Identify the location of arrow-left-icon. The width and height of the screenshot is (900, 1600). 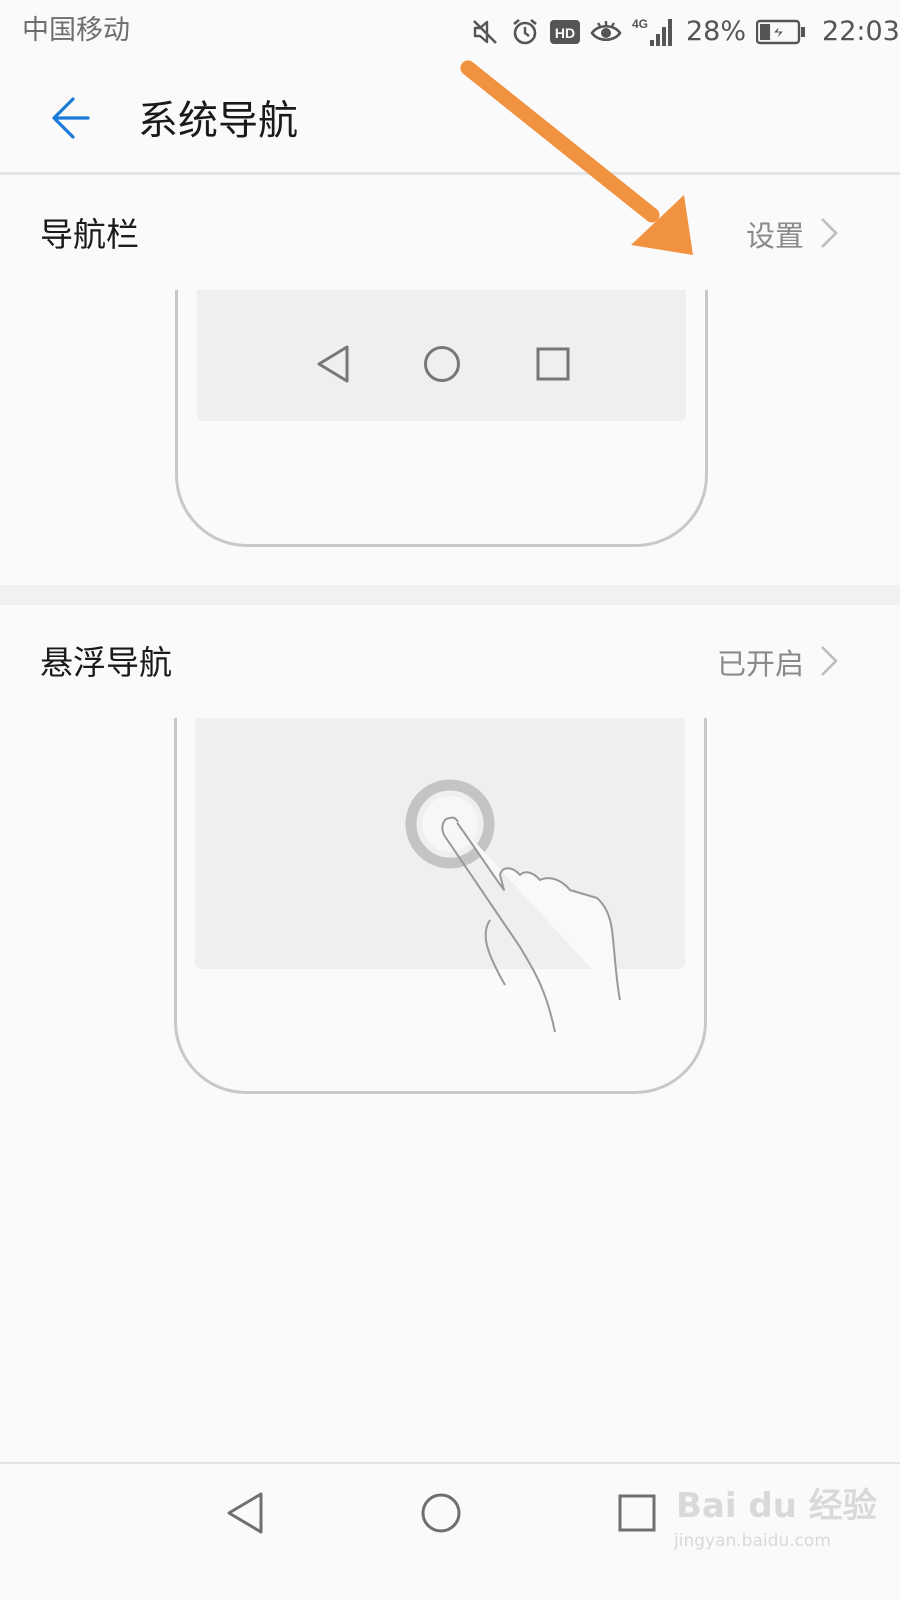
(68, 120).